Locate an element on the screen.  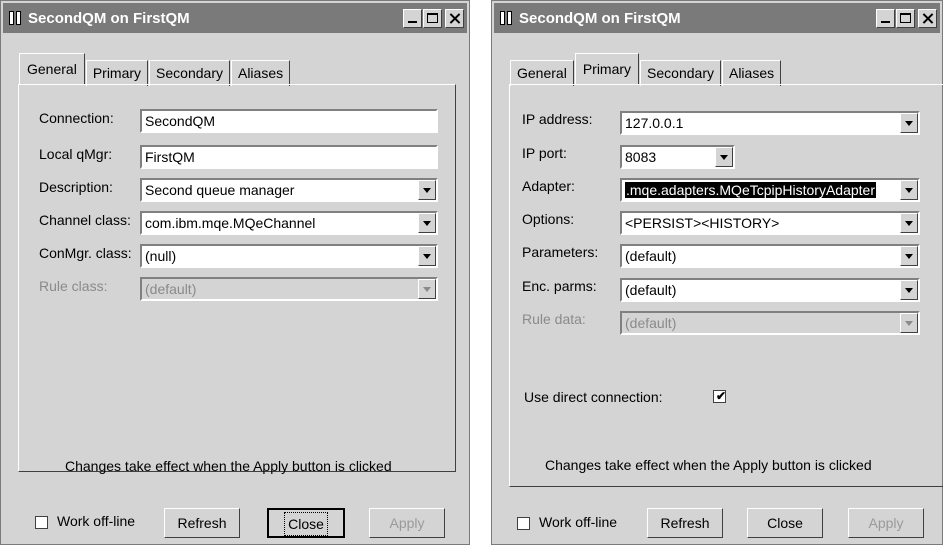
direct-connection-checkbox: ✔ is located at coordinates (720, 396).